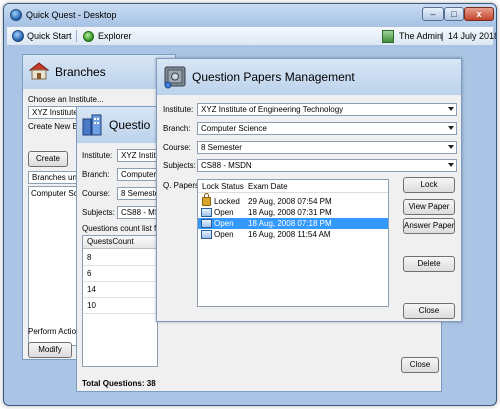 The image size is (500, 409). I want to click on questions-title: Questio, so click(130, 125).